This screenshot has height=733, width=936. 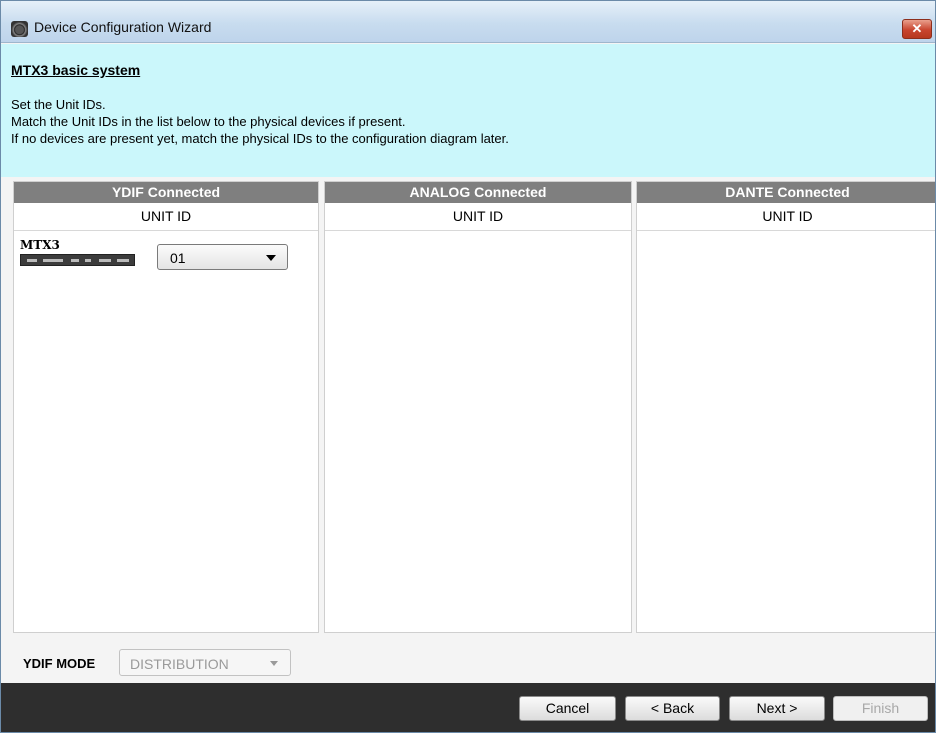 I want to click on finish-button: Finish, so click(x=880, y=708).